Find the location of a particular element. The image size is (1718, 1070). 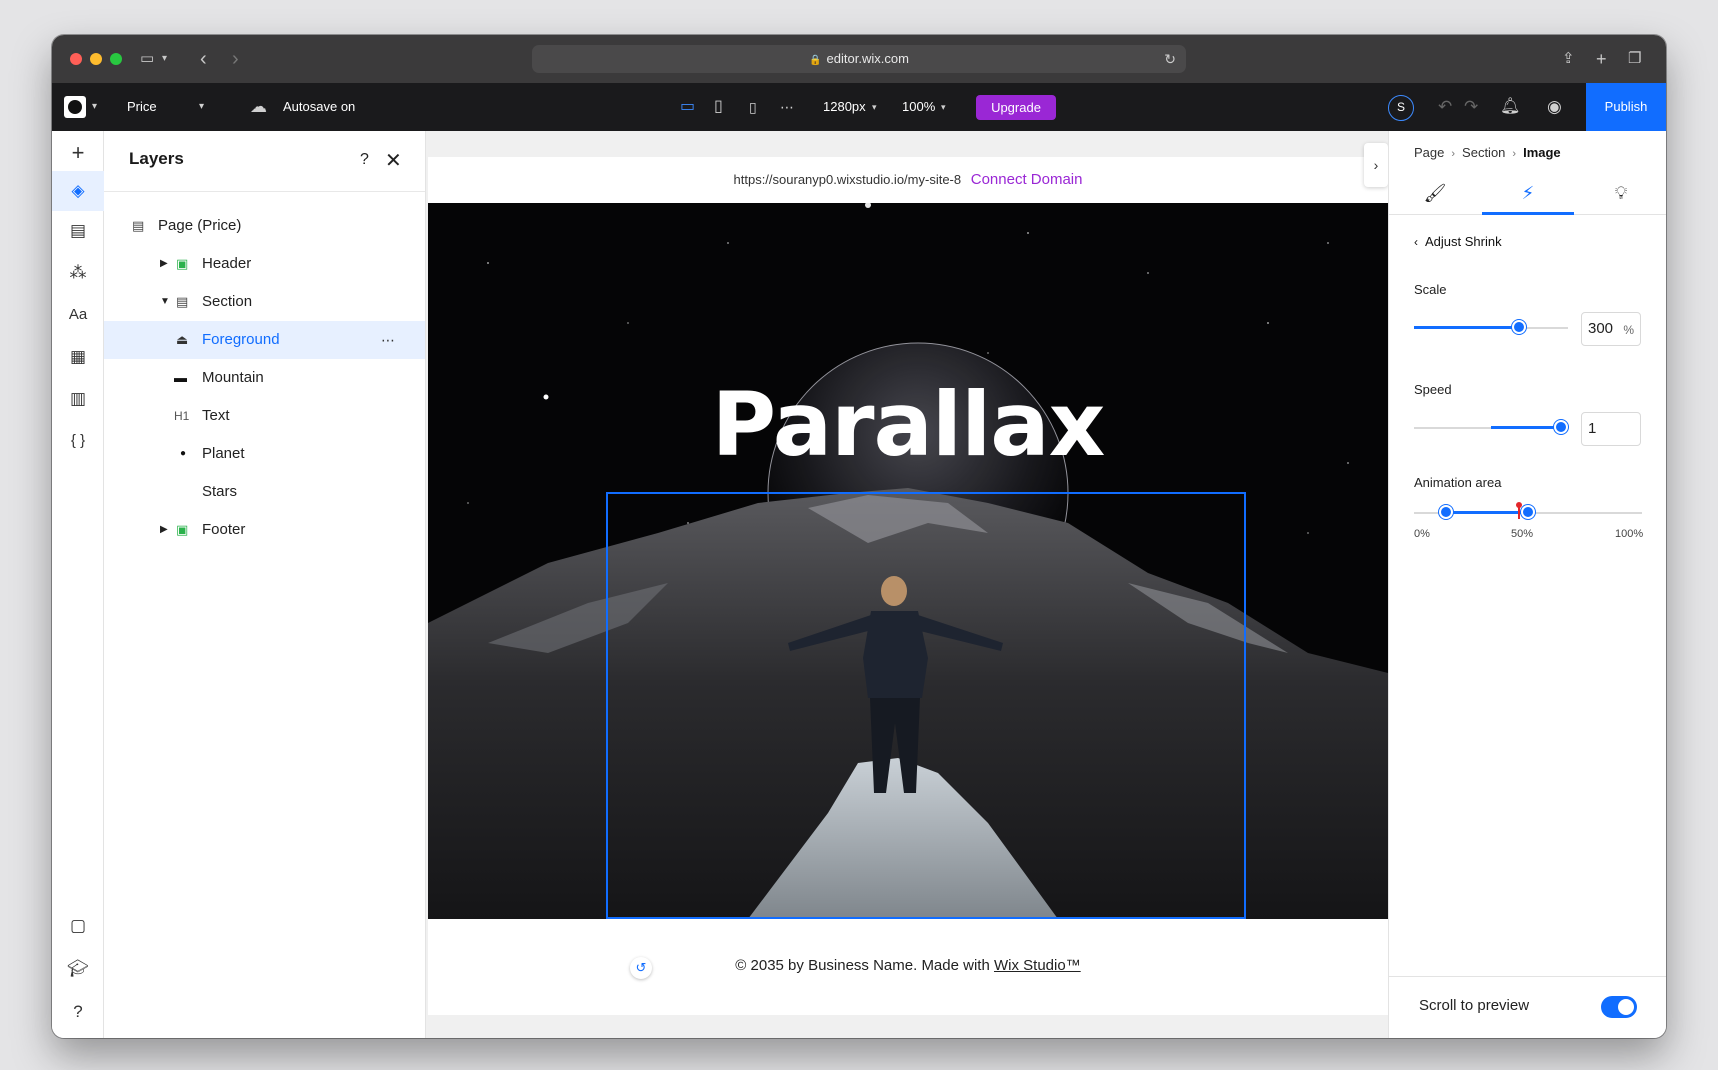

scale-handle is located at coordinates (1518, 327).